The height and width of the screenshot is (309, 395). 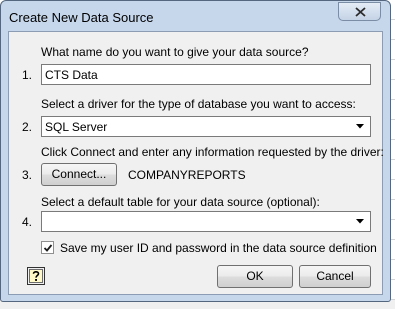 I want to click on connection-name: COMPANYREPORTS, so click(x=187, y=175).